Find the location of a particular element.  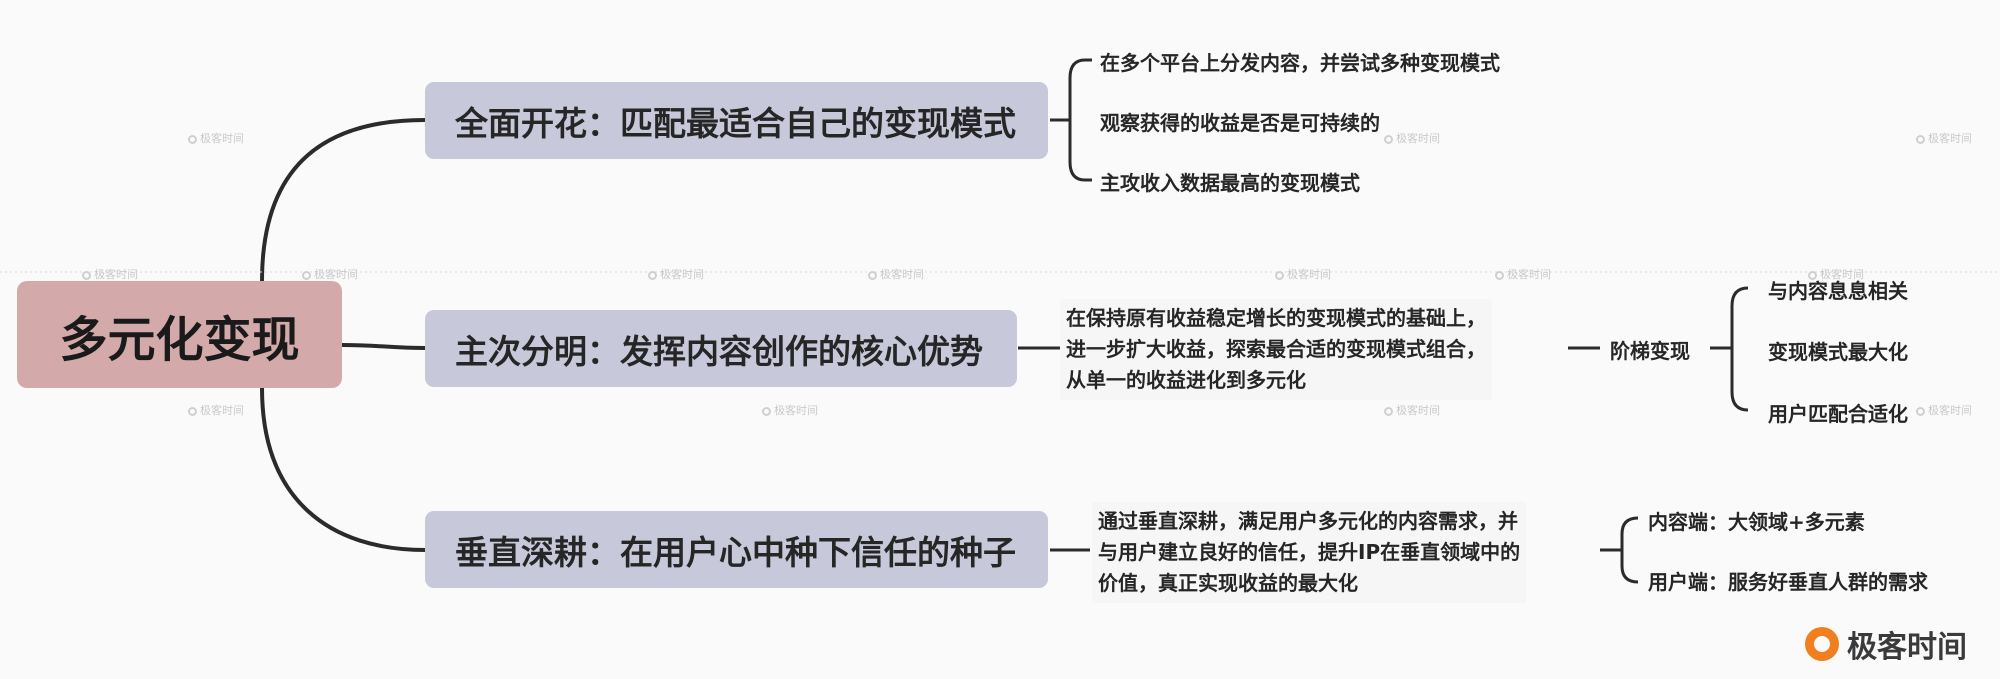

leaf-node: 用户匹配合适化 is located at coordinates (1838, 412).